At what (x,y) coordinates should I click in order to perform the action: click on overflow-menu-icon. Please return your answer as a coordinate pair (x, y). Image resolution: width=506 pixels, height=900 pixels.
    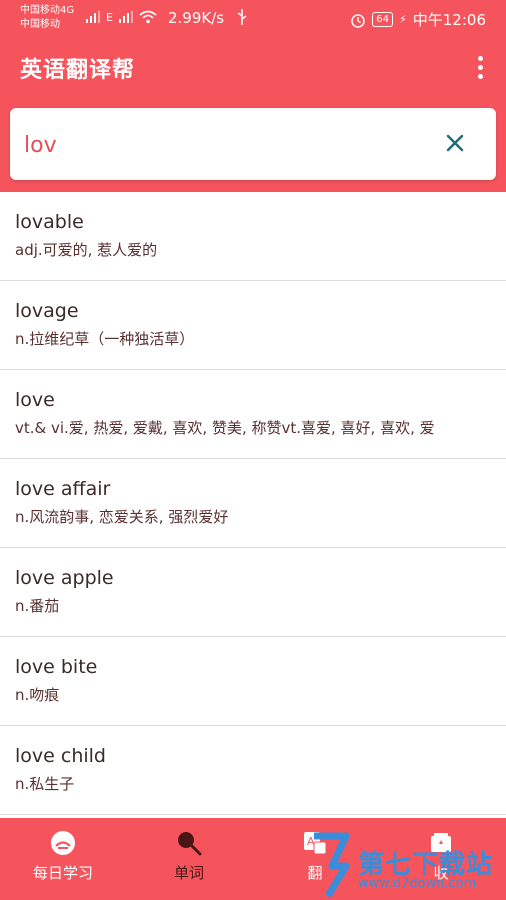
    Looking at the image, I should click on (480, 67).